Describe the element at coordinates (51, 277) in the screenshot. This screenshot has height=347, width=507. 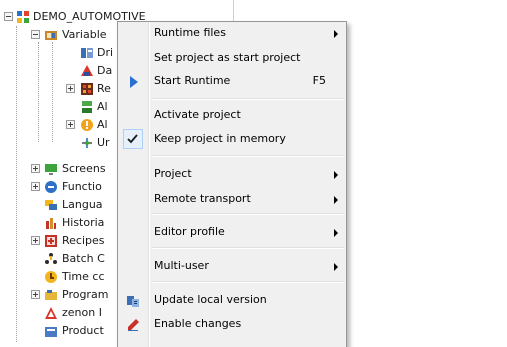
I see `time-control-icon` at that location.